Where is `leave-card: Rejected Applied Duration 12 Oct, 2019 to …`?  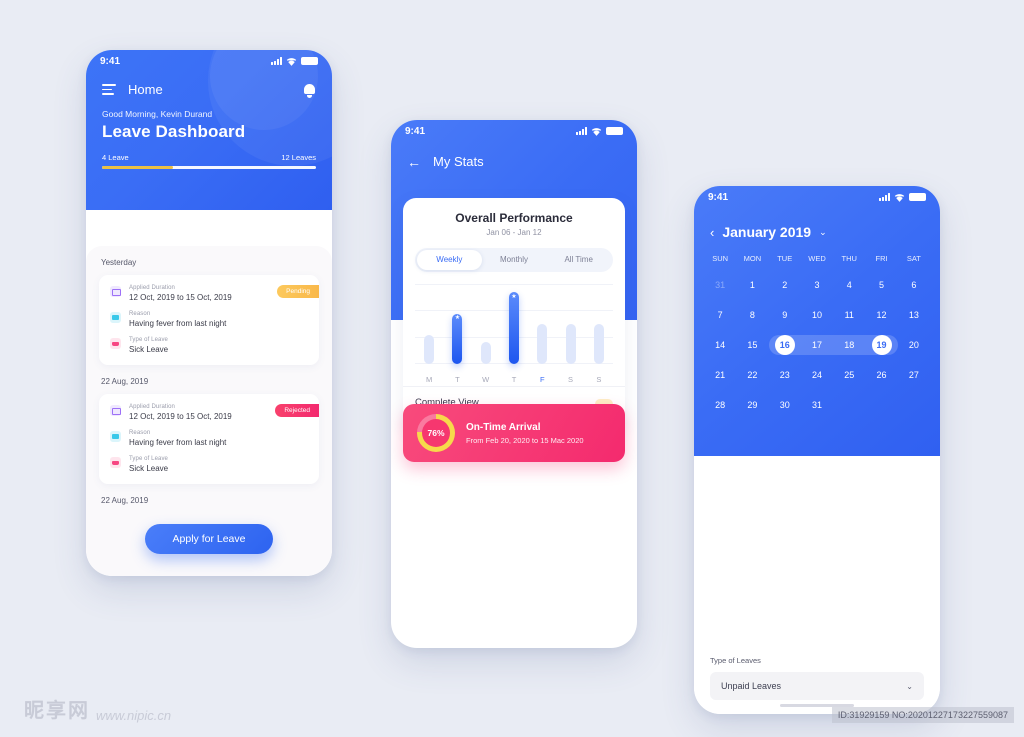 leave-card: Rejected Applied Duration 12 Oct, 2019 to … is located at coordinates (209, 439).